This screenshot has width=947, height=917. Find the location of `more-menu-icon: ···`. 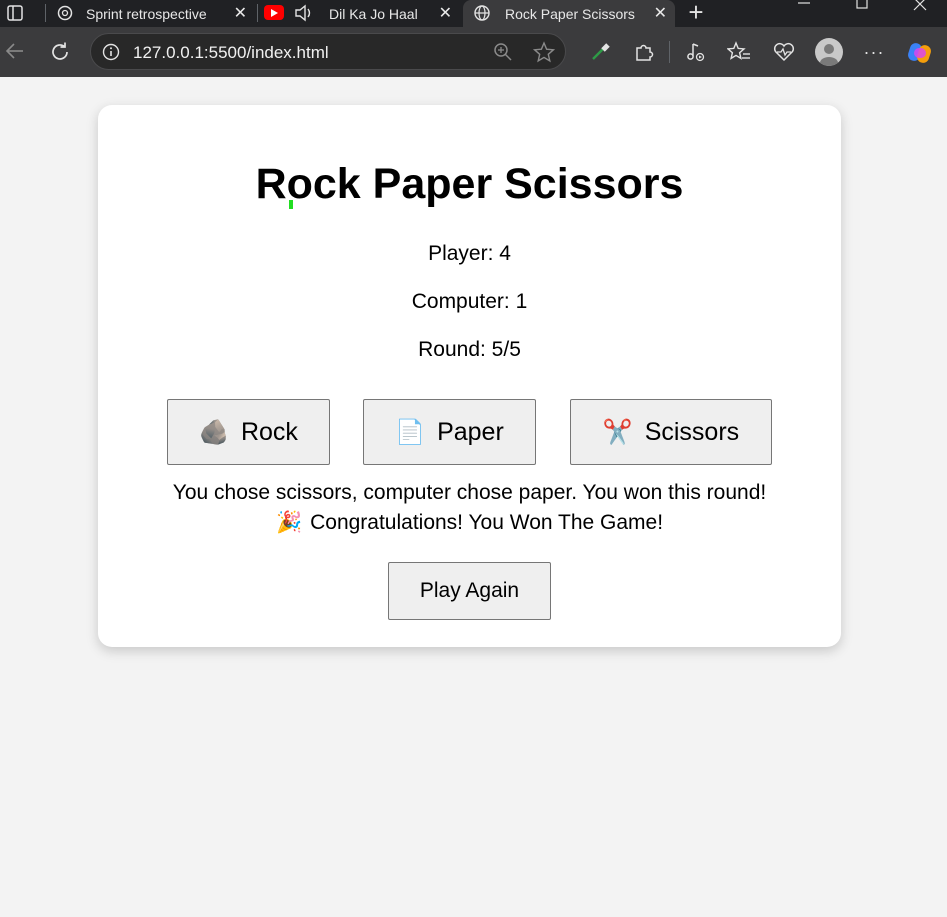

more-menu-icon: ··· is located at coordinates (874, 52).